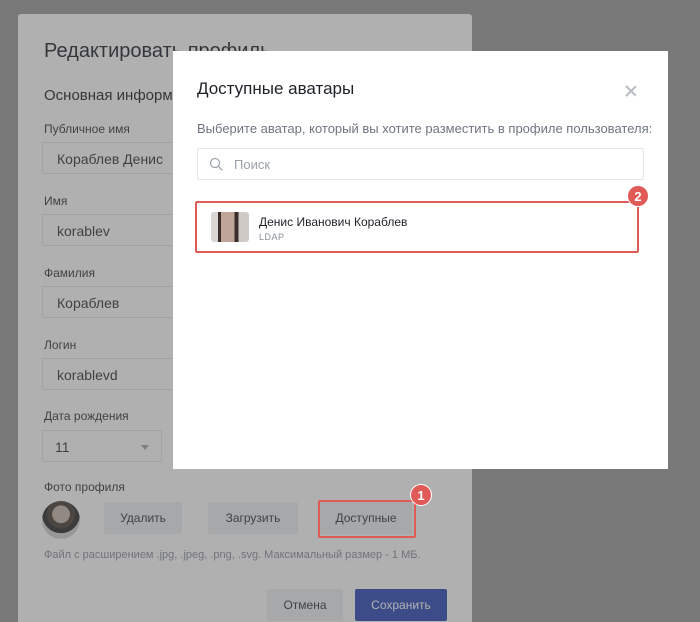 The height and width of the screenshot is (622, 700). Describe the element at coordinates (216, 164) in the screenshot. I see `search-icon` at that location.